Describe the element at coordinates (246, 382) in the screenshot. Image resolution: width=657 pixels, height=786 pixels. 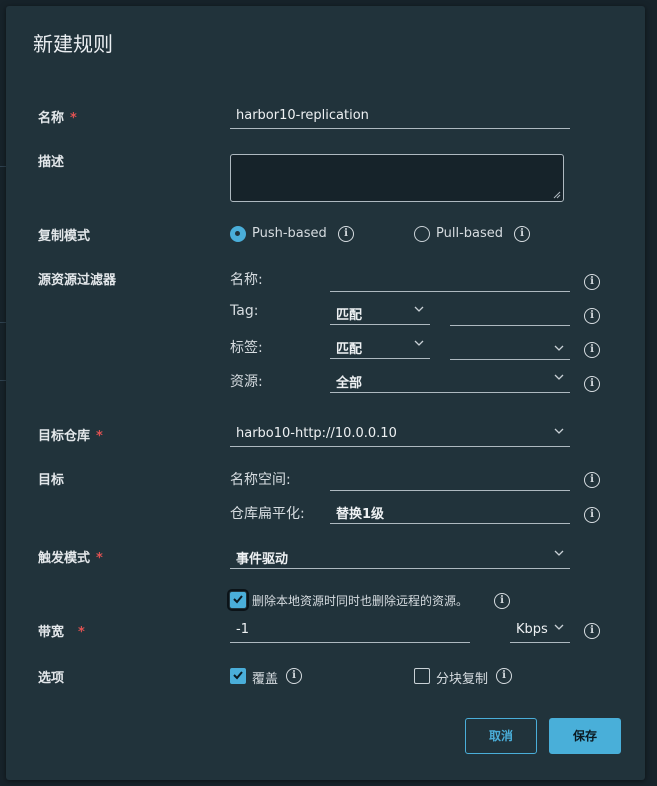
I see `filter-resource-label: 资源:` at that location.